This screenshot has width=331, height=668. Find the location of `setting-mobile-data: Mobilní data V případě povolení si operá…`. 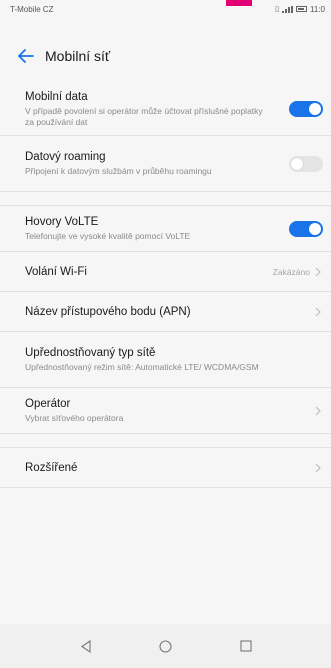

setting-mobile-data: Mobilní data V případě povolení si operá… is located at coordinates (165, 109).